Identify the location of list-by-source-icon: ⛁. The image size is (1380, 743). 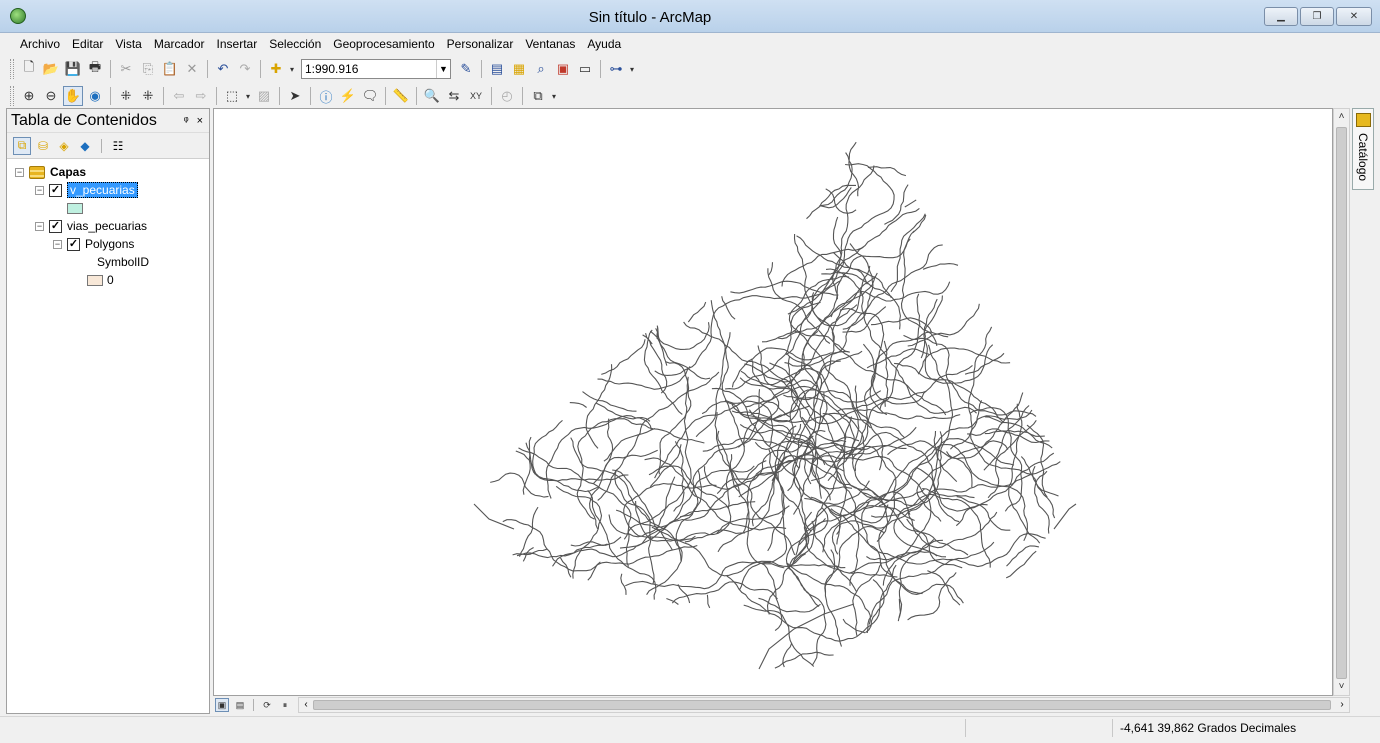
(43, 146).